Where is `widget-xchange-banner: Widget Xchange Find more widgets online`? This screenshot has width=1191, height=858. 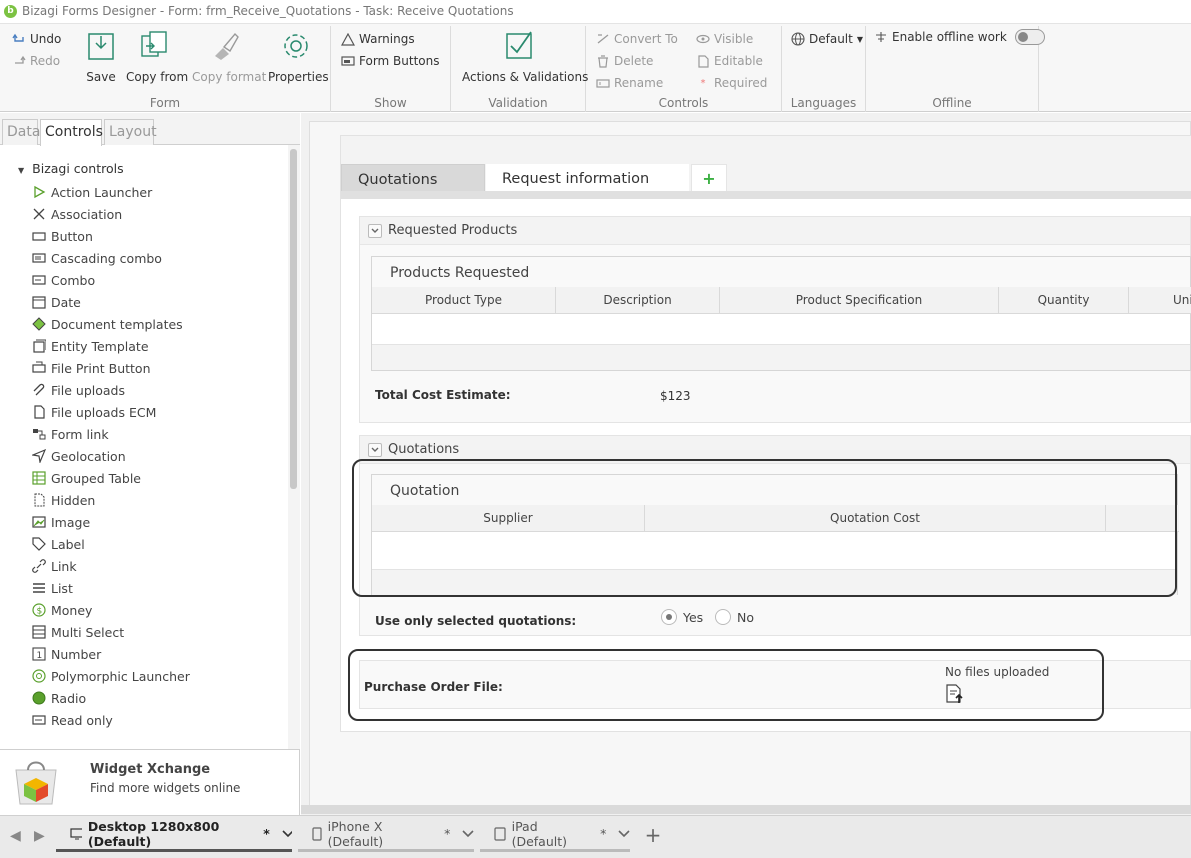
widget-xchange-banner: Widget Xchange Find more widgets online is located at coordinates (149, 782).